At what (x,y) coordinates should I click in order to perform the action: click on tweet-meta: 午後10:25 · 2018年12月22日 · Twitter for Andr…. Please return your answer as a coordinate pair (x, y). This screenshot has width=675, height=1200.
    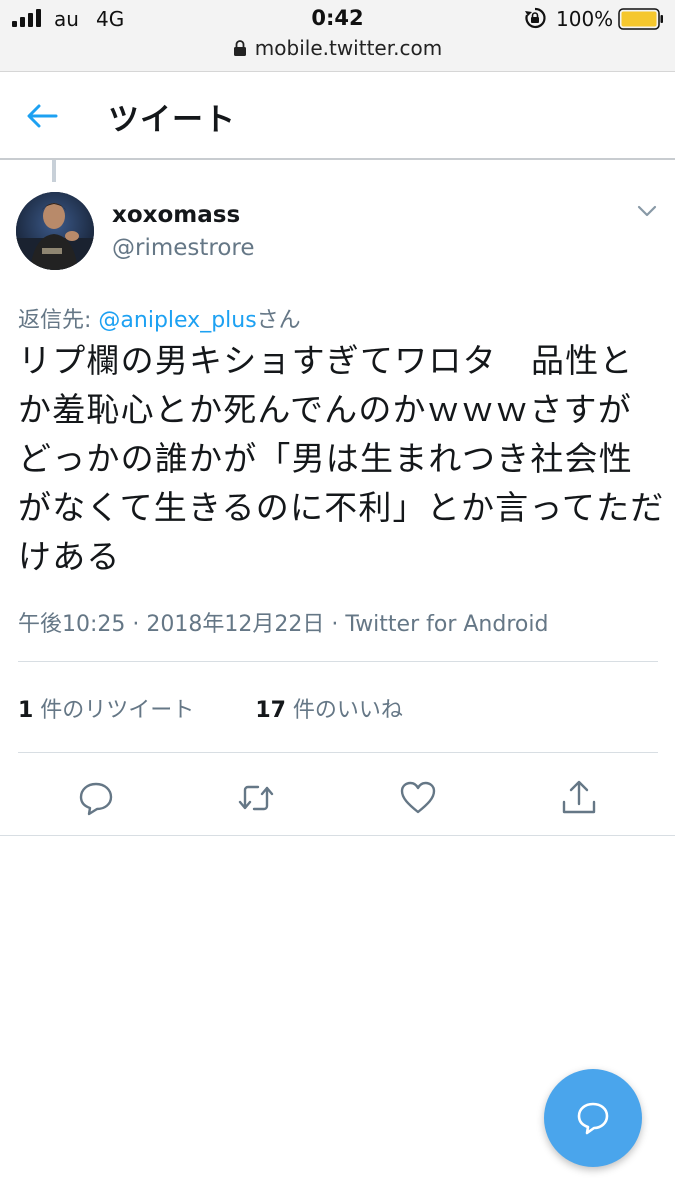
    Looking at the image, I should click on (283, 622).